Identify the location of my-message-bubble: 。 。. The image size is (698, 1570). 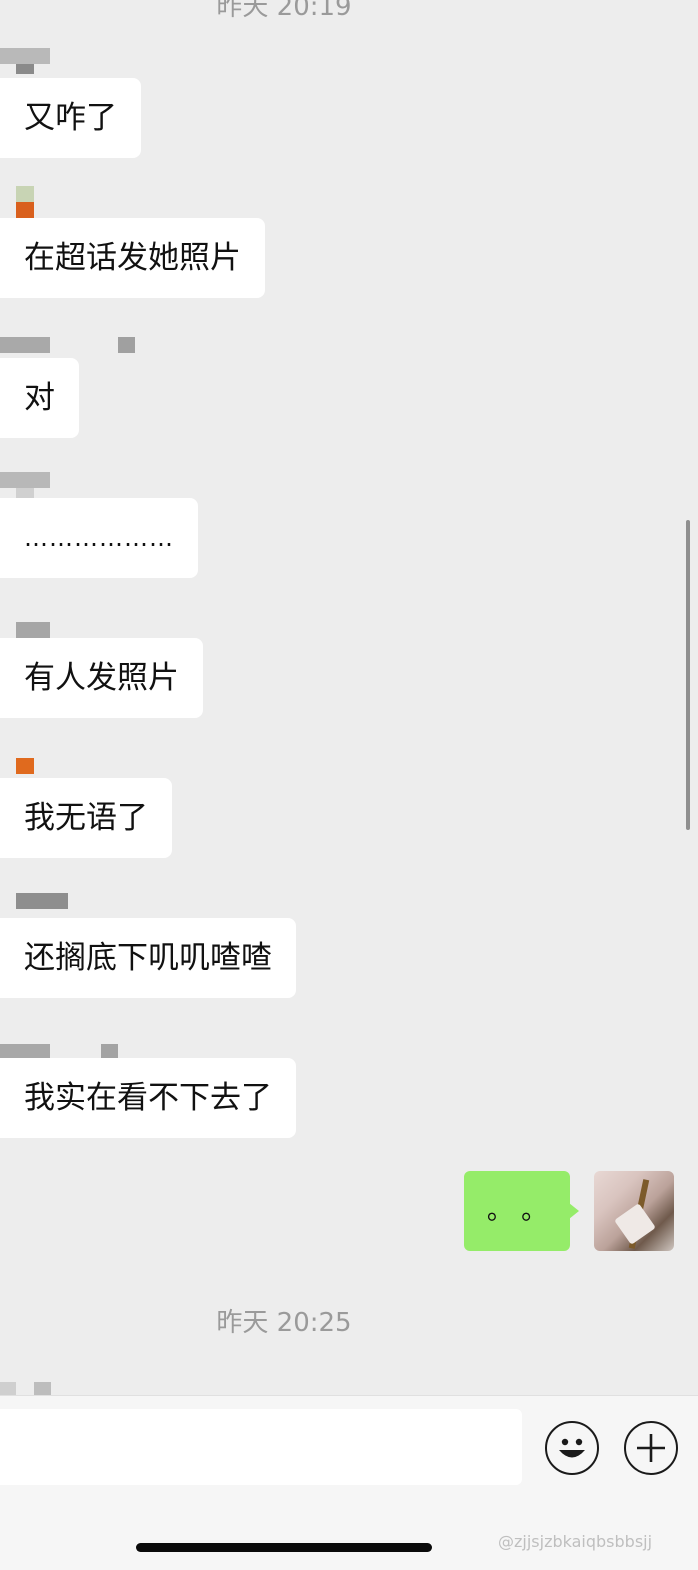
(521, 1211).